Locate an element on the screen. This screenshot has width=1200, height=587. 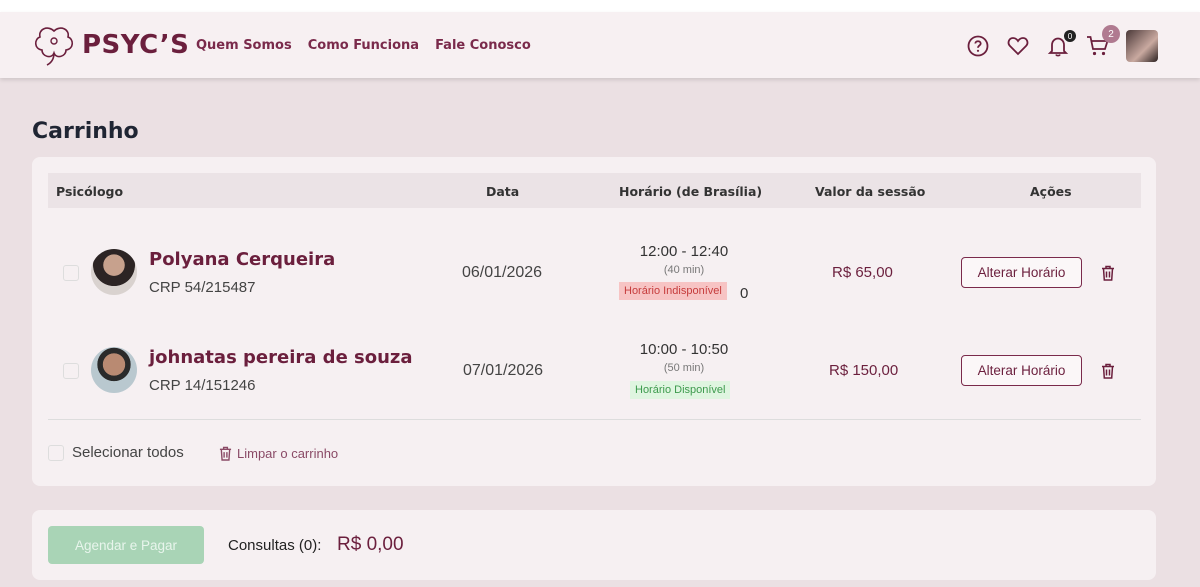
consultations-count: Consultas (0): is located at coordinates (275, 545).